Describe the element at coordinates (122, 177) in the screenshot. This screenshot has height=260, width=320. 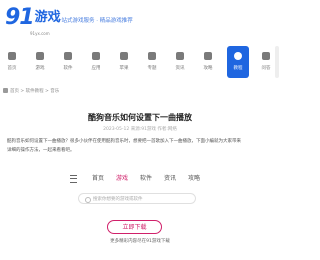
I see `tab-games: 游戏` at that location.